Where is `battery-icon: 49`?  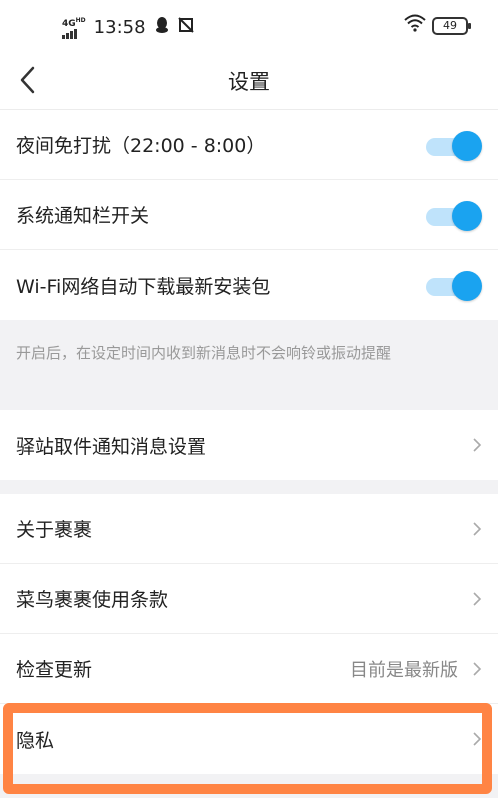 battery-icon: 49 is located at coordinates (451, 25).